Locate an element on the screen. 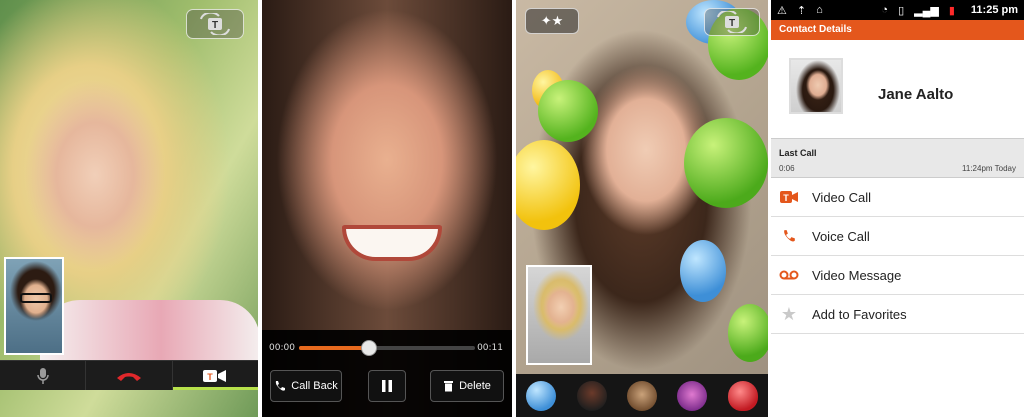 Image resolution: width=1024 pixels, height=417 pixels. effects-tray is located at coordinates (642, 395).